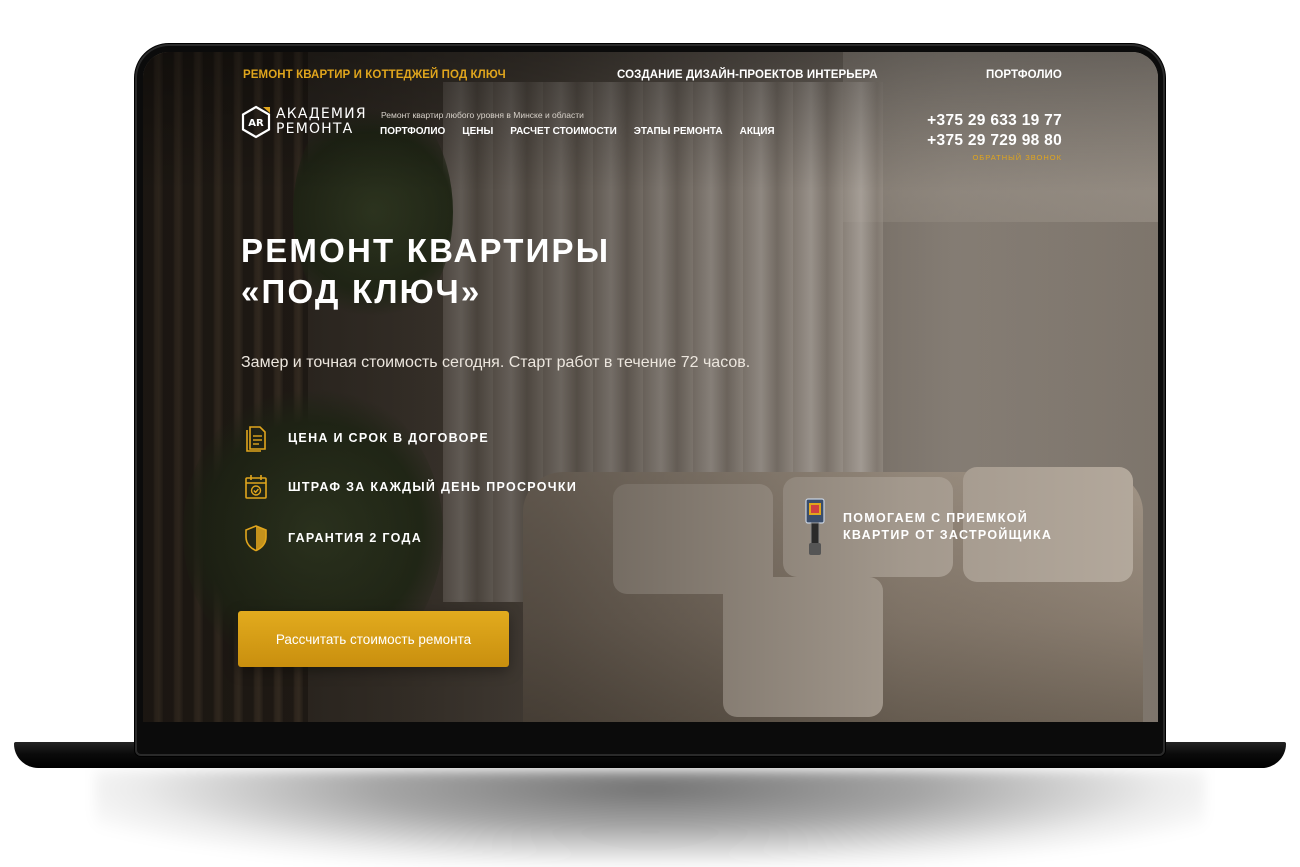 The image size is (1300, 867). Describe the element at coordinates (433, 487) in the screenshot. I see `feature-label: ШТРАФ ЗА КАЖДЫЙ ДЕНЬ ПРОСРОЧКИ` at that location.